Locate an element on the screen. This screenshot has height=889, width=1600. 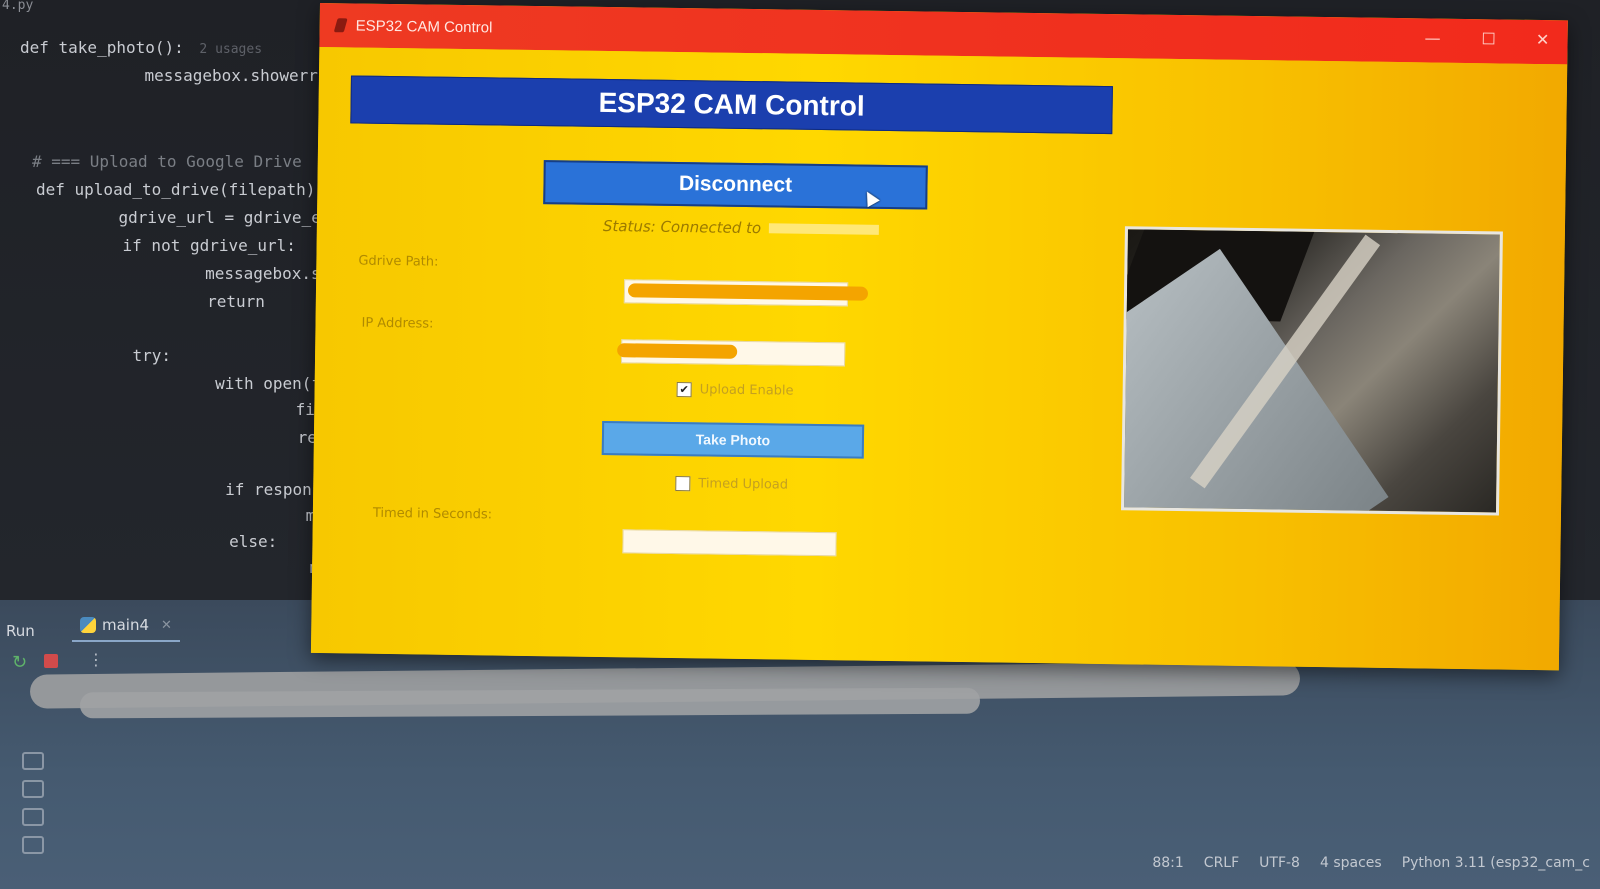
timed-seconds-label: Timed in Seconds: is located at coordinates (432, 514).